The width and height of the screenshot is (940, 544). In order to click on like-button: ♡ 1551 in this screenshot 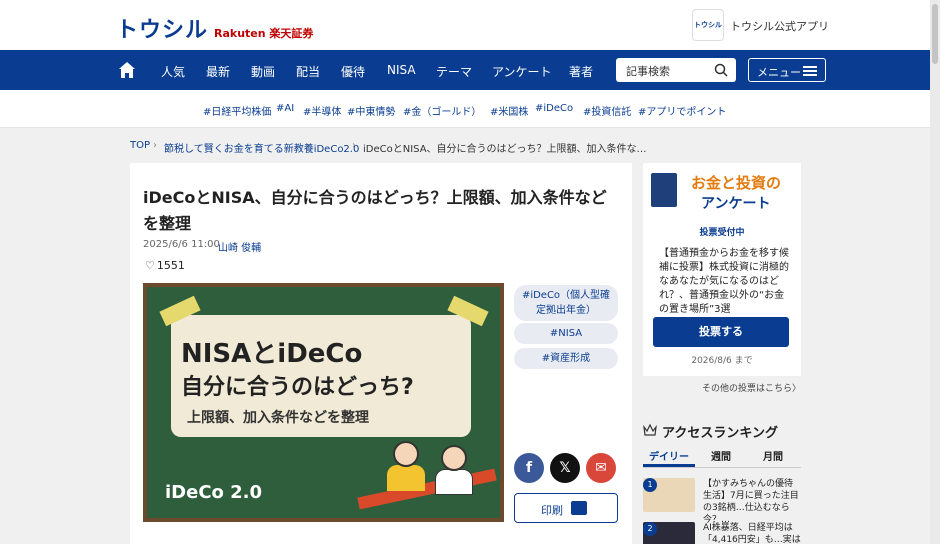, I will do `click(165, 265)`.